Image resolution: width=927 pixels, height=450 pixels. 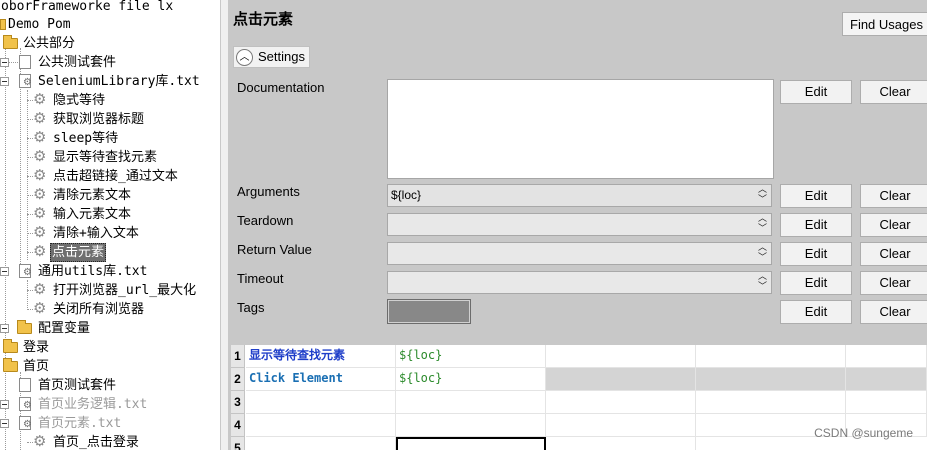 What do you see at coordinates (579, 253) in the screenshot?
I see `return-value-field` at bounding box center [579, 253].